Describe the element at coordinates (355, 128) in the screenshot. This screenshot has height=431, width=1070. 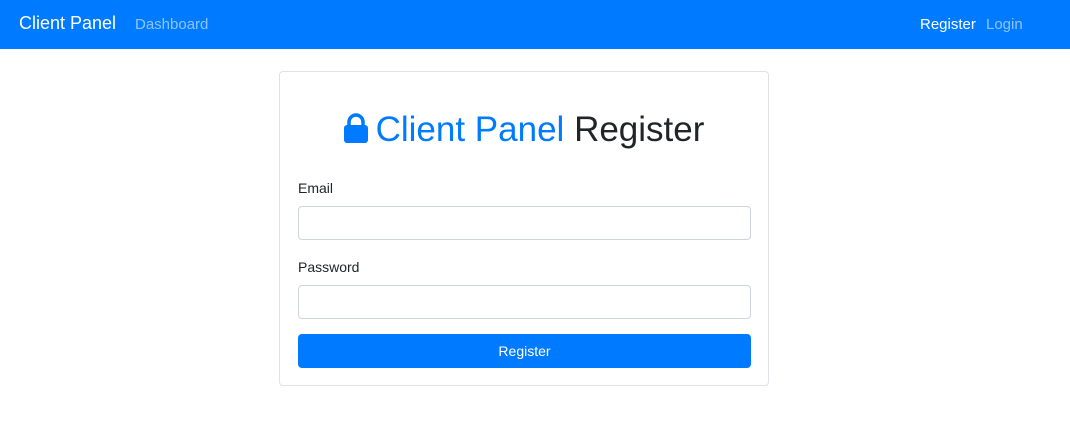
I see `lock-icon` at that location.